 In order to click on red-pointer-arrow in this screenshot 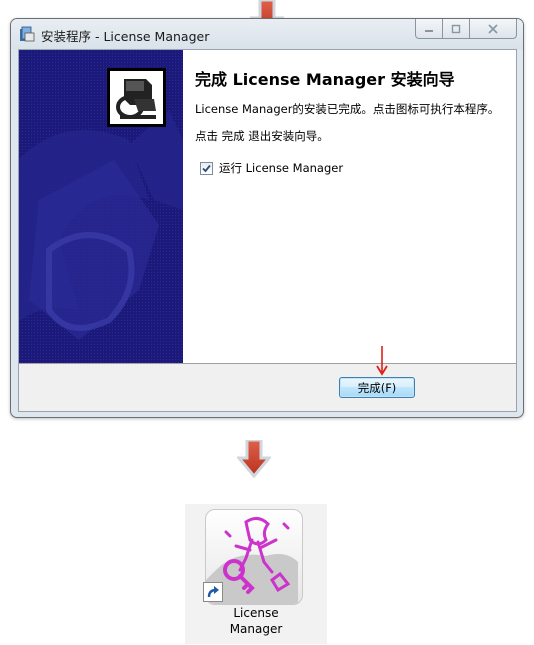, I will do `click(382, 361)`.